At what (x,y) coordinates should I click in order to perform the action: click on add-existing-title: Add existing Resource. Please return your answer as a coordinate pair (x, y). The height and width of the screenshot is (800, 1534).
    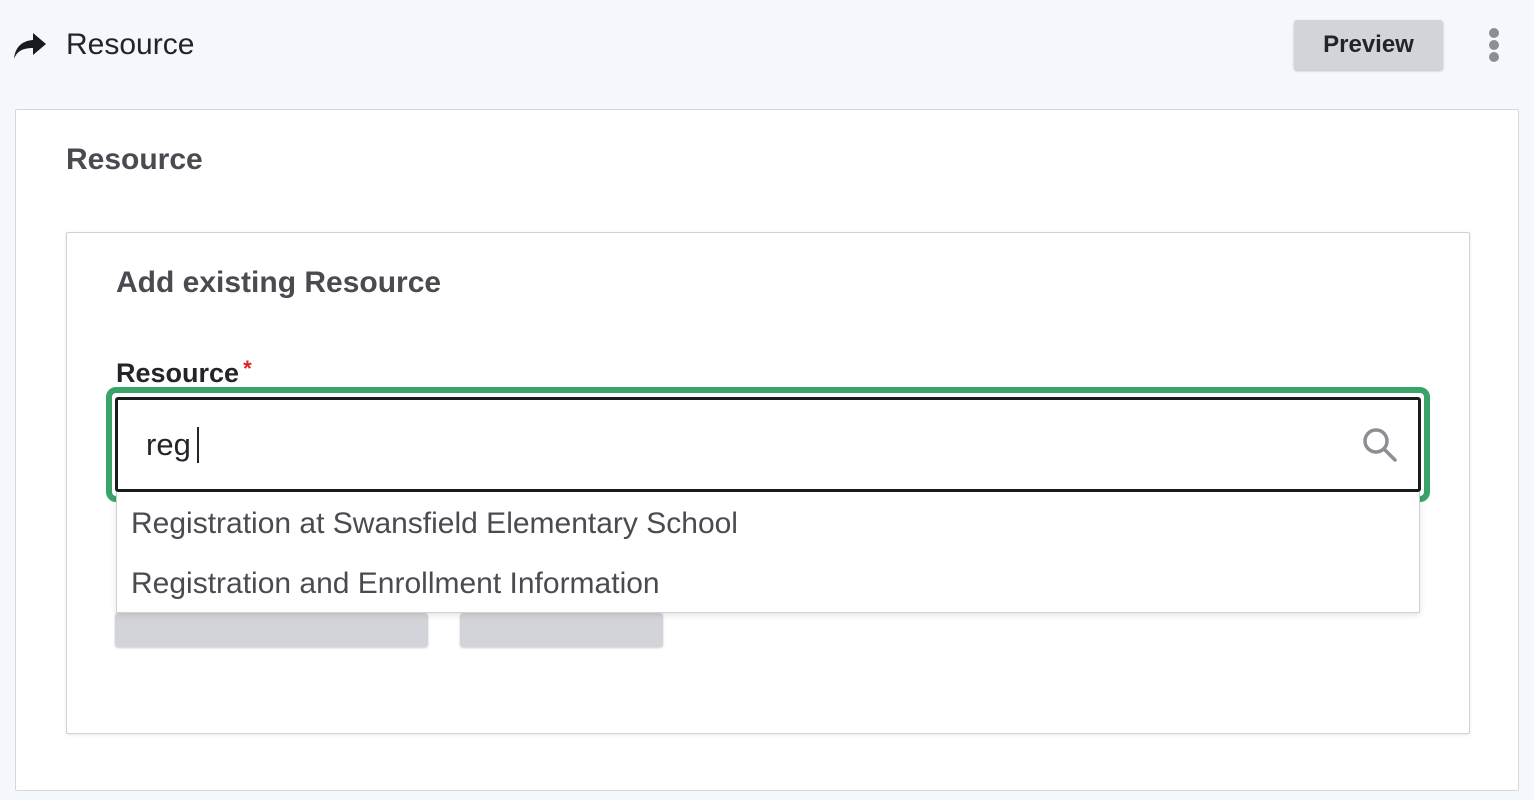
    Looking at the image, I should click on (279, 282).